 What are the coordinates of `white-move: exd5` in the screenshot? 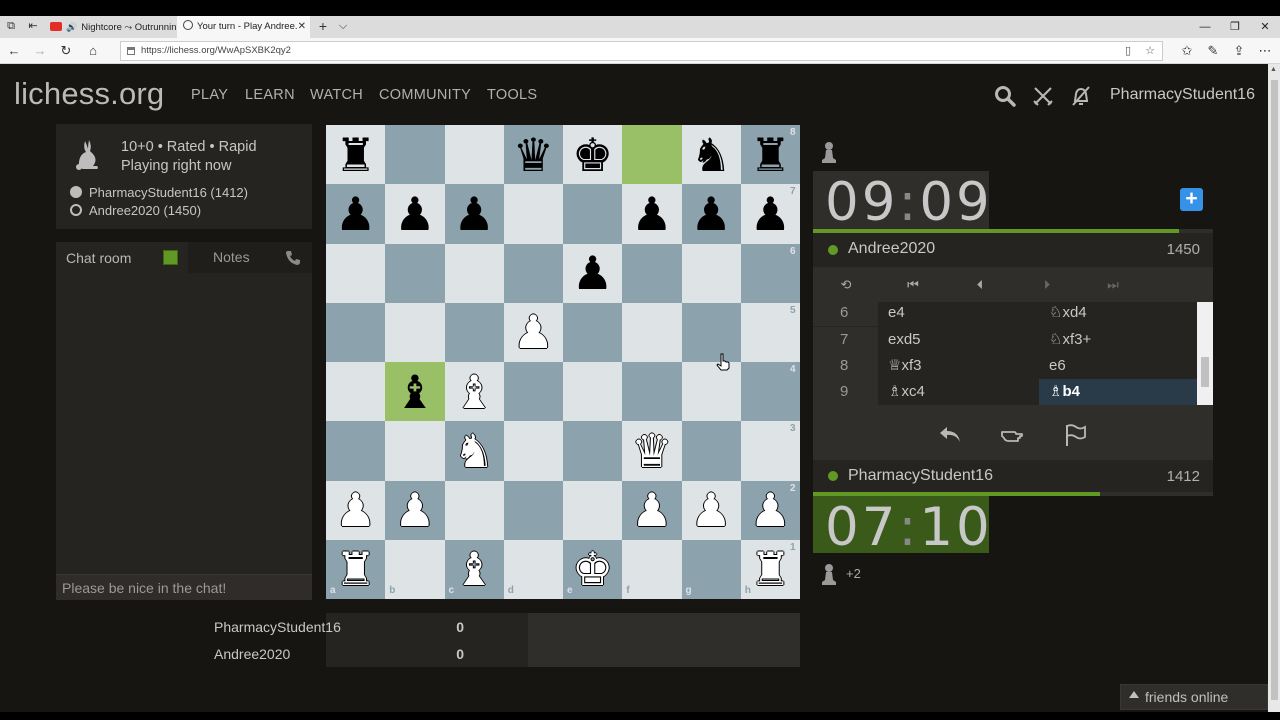 It's located at (962, 340).